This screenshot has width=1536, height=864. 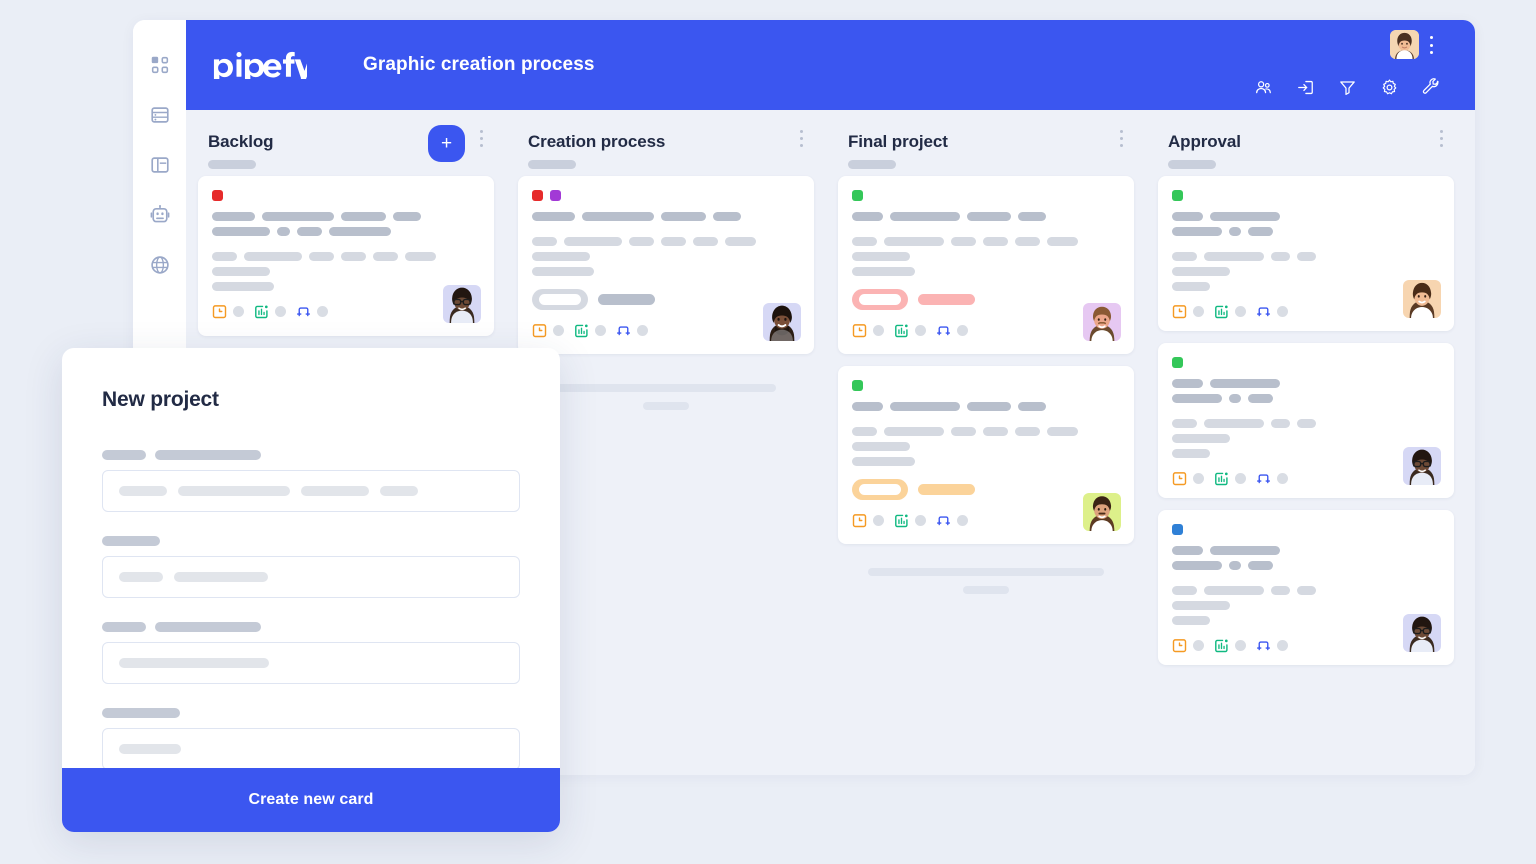 What do you see at coordinates (872, 164) in the screenshot?
I see `column-subtitle-skeleton` at bounding box center [872, 164].